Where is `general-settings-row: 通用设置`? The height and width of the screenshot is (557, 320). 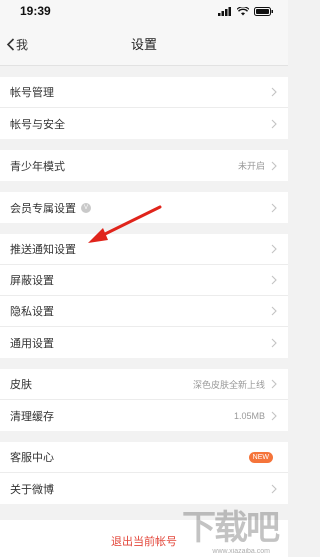 general-settings-row: 通用设置 is located at coordinates (144, 342).